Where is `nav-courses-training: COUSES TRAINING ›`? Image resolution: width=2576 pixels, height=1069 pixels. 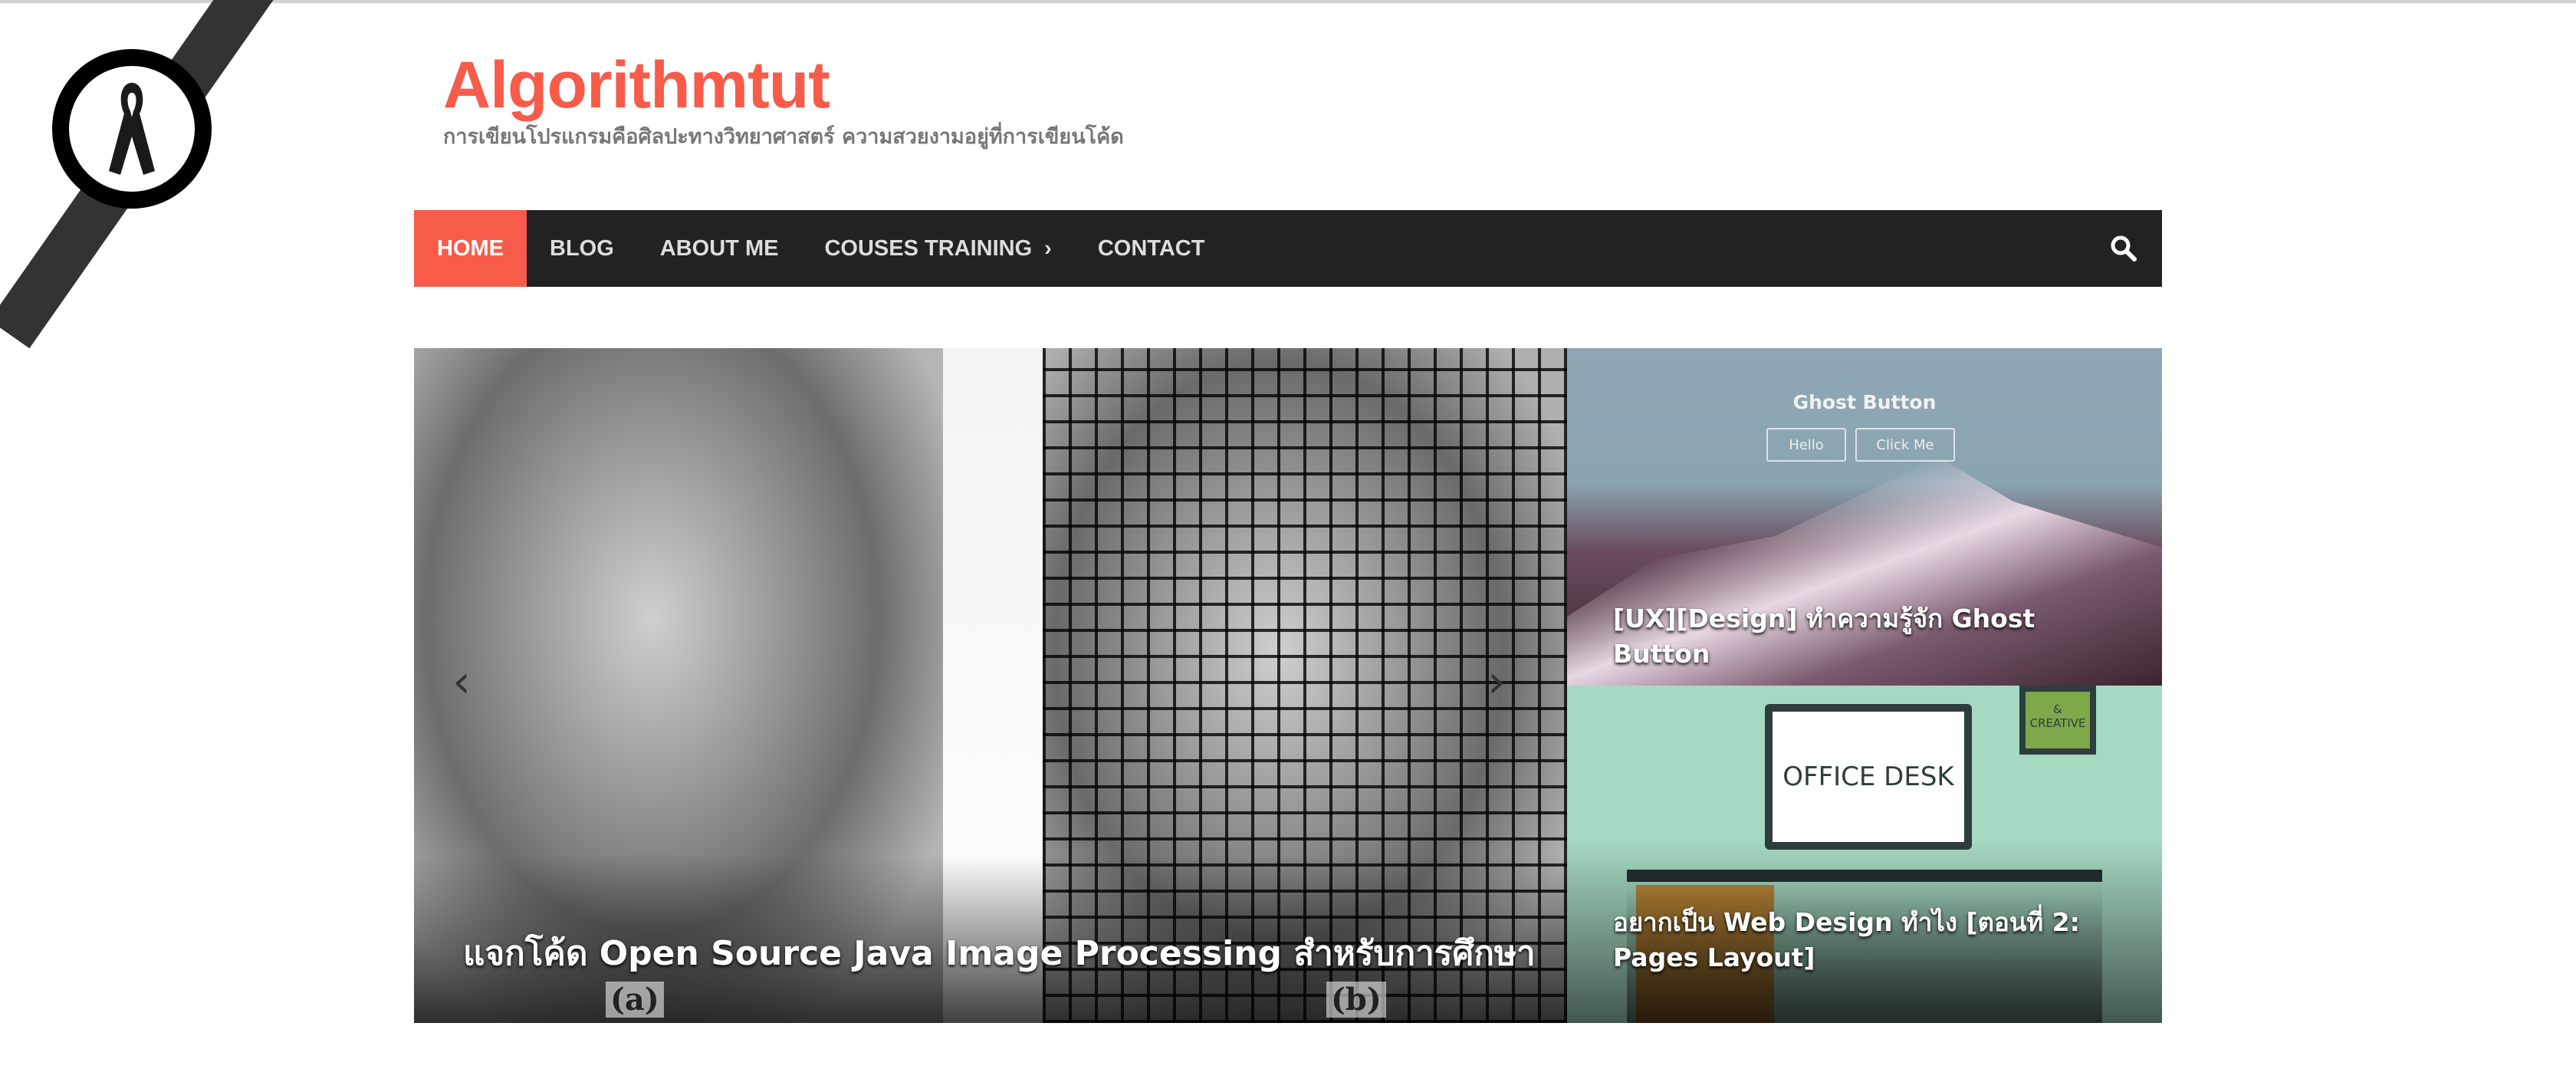
nav-courses-training: COUSES TRAINING › is located at coordinates (938, 248).